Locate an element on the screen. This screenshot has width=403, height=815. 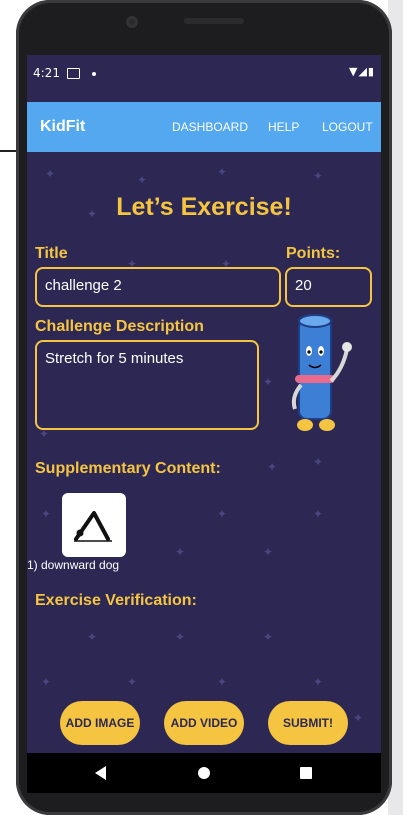
earpiece-speaker is located at coordinates (214, 21).